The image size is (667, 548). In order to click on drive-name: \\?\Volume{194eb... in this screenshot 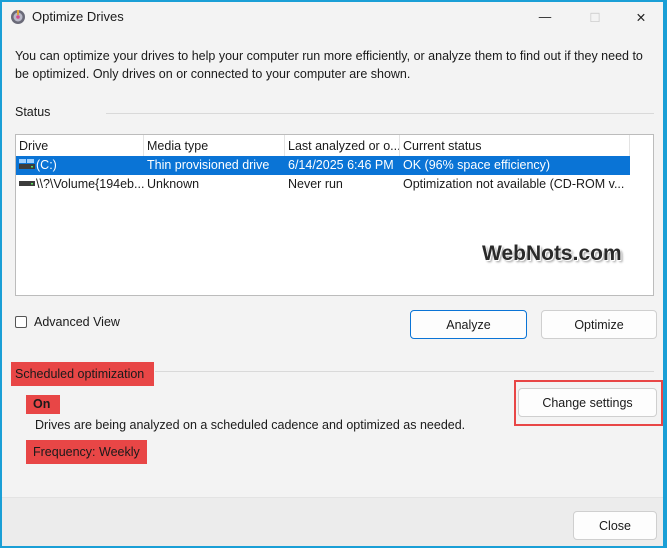, I will do `click(90, 184)`.